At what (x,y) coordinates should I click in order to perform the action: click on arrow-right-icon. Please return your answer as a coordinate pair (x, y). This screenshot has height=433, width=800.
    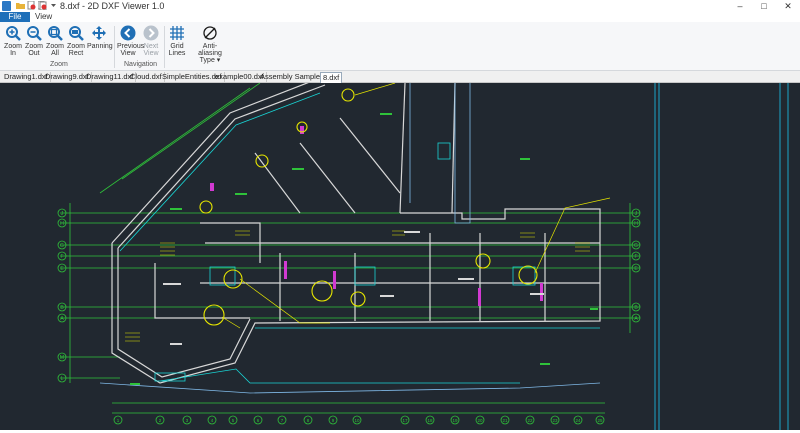
    Looking at the image, I should click on (151, 33).